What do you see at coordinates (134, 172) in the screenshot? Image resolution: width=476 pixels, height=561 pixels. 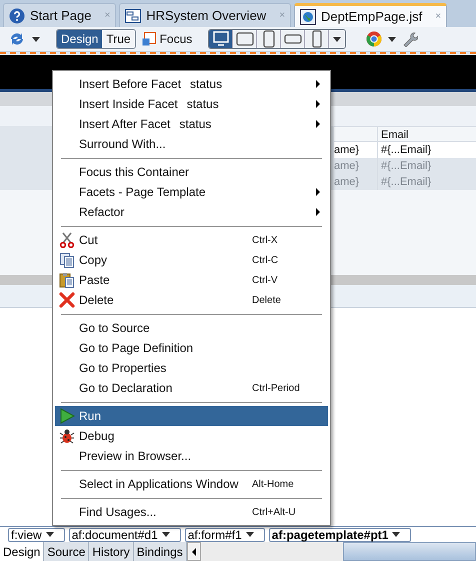 I see `menu-item-label: Focus this Container` at bounding box center [134, 172].